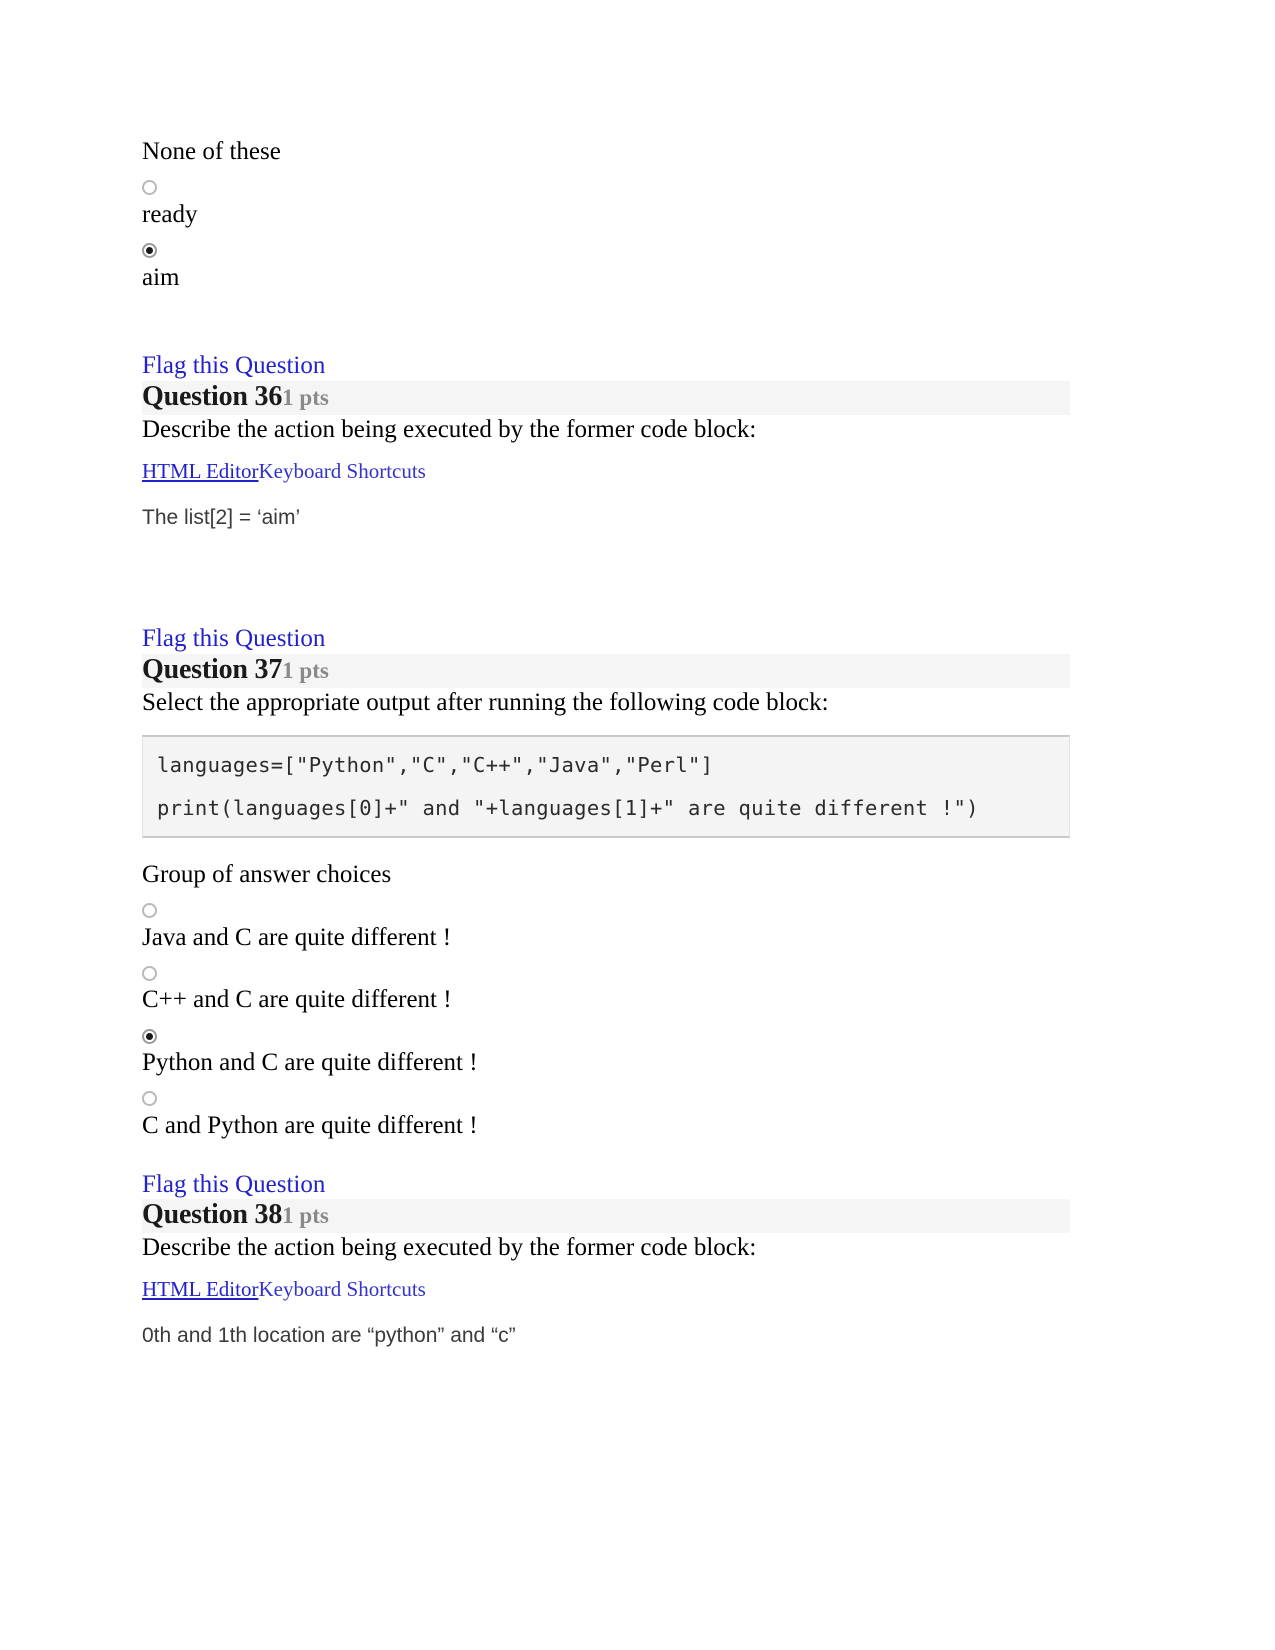  What do you see at coordinates (614, 471) in the screenshot?
I see `editor-links-36: HTML EditorKeyboard Shortcuts` at bounding box center [614, 471].